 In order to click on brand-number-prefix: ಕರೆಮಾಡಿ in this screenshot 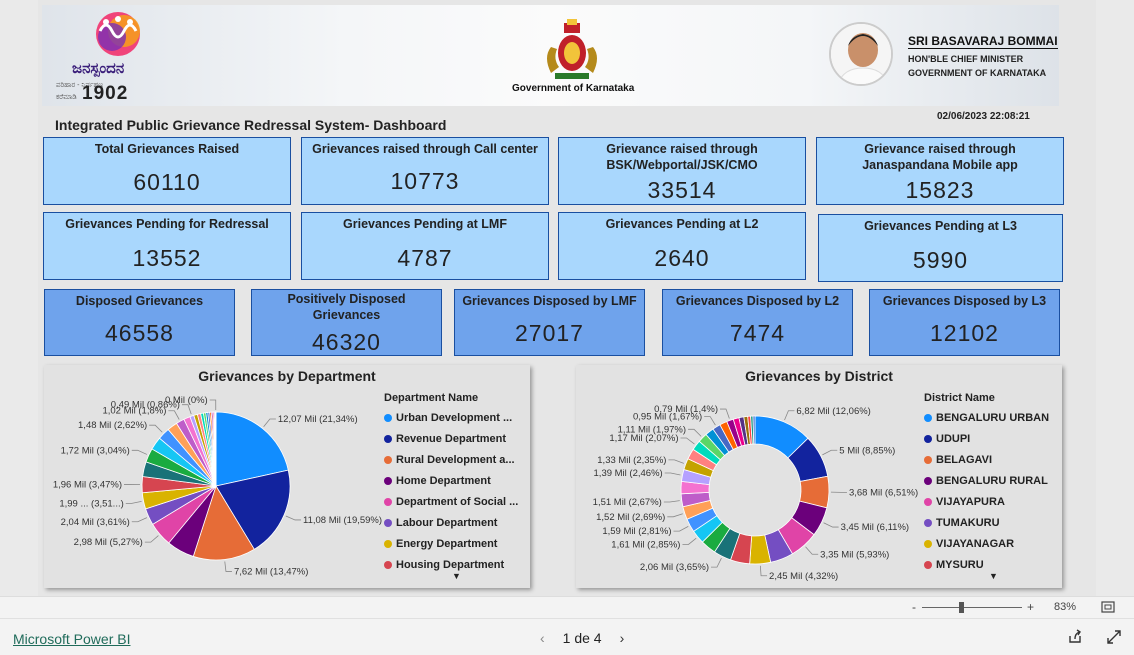, I will do `click(66, 97)`.